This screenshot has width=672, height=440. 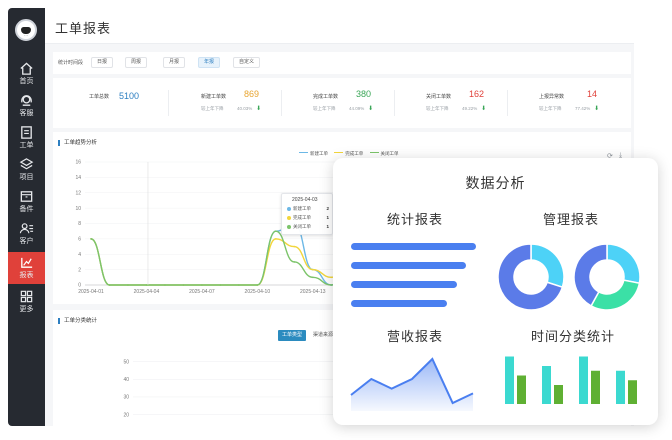 I want to click on avatar: ···, so click(x=26, y=30).